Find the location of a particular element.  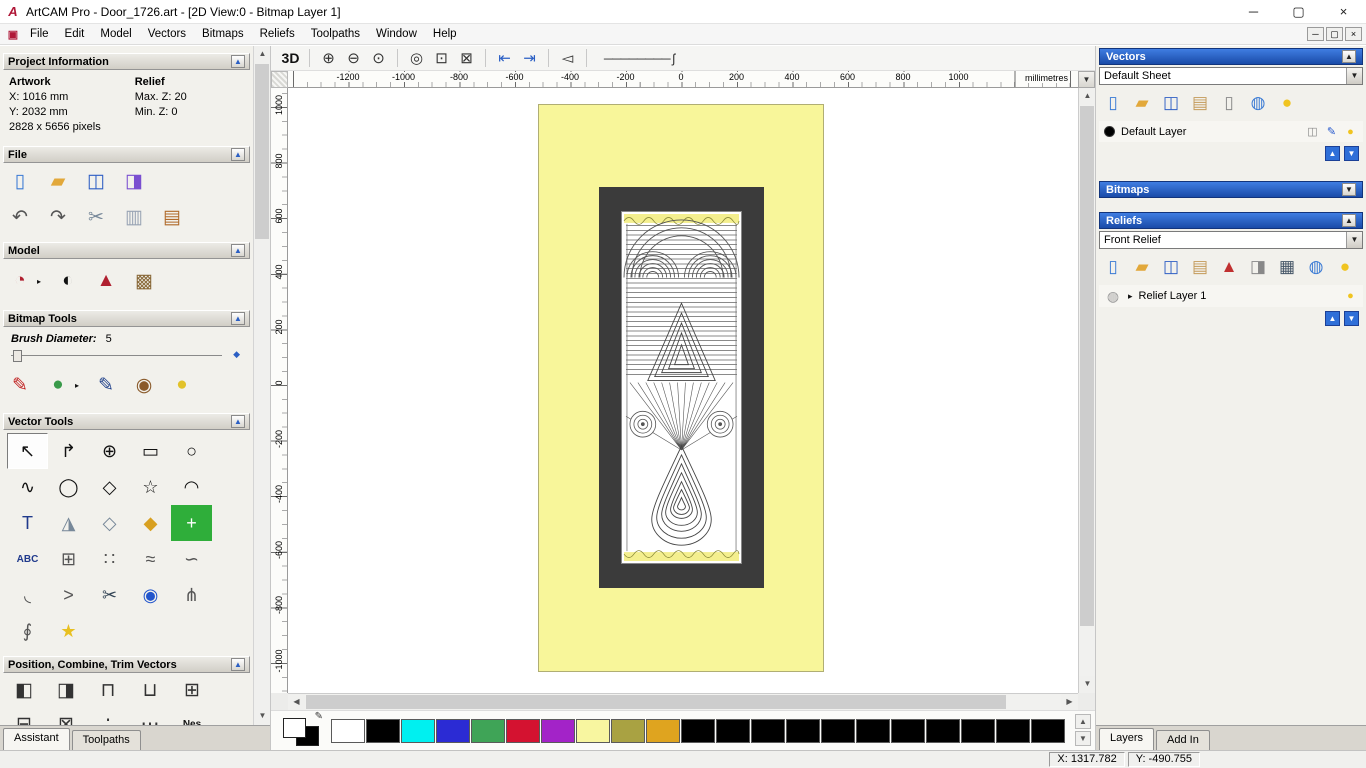

colour-picker-icon: ◉ is located at coordinates (144, 385).